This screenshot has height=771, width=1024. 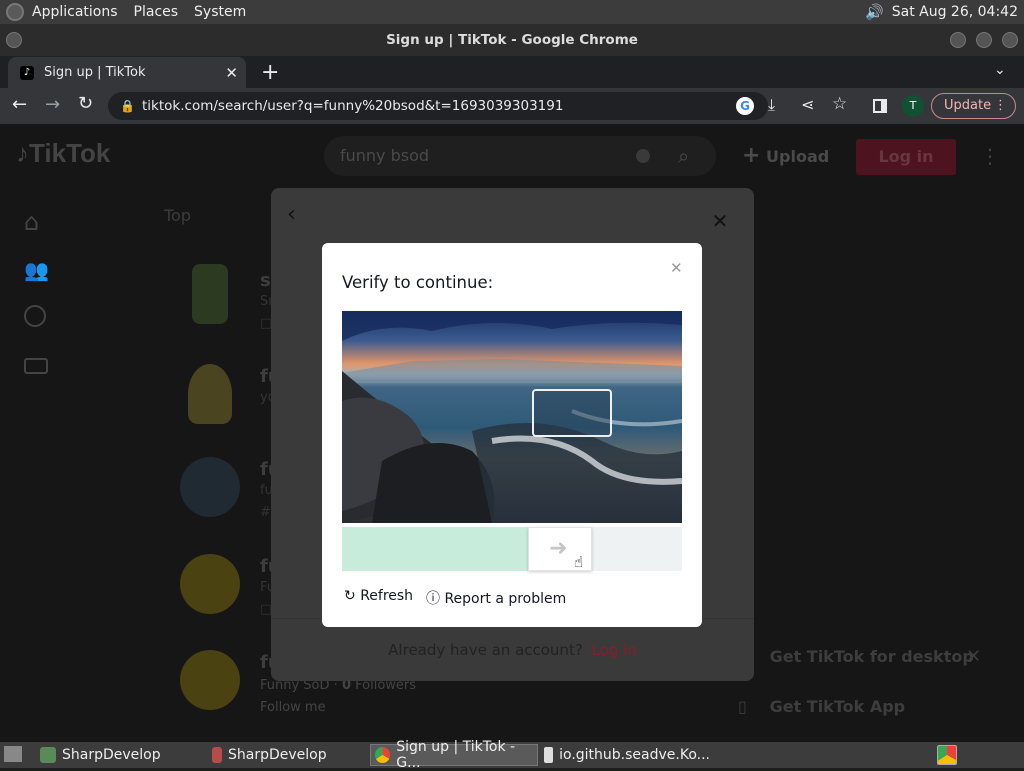 What do you see at coordinates (572, 413) in the screenshot?
I see `puzzle-piece` at bounding box center [572, 413].